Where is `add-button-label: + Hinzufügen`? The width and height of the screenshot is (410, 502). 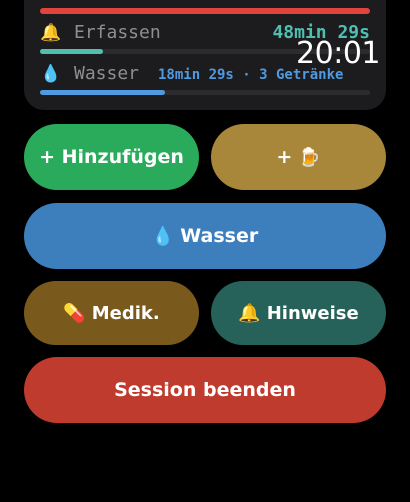
add-button-label: + Hinzufügen is located at coordinates (111, 157).